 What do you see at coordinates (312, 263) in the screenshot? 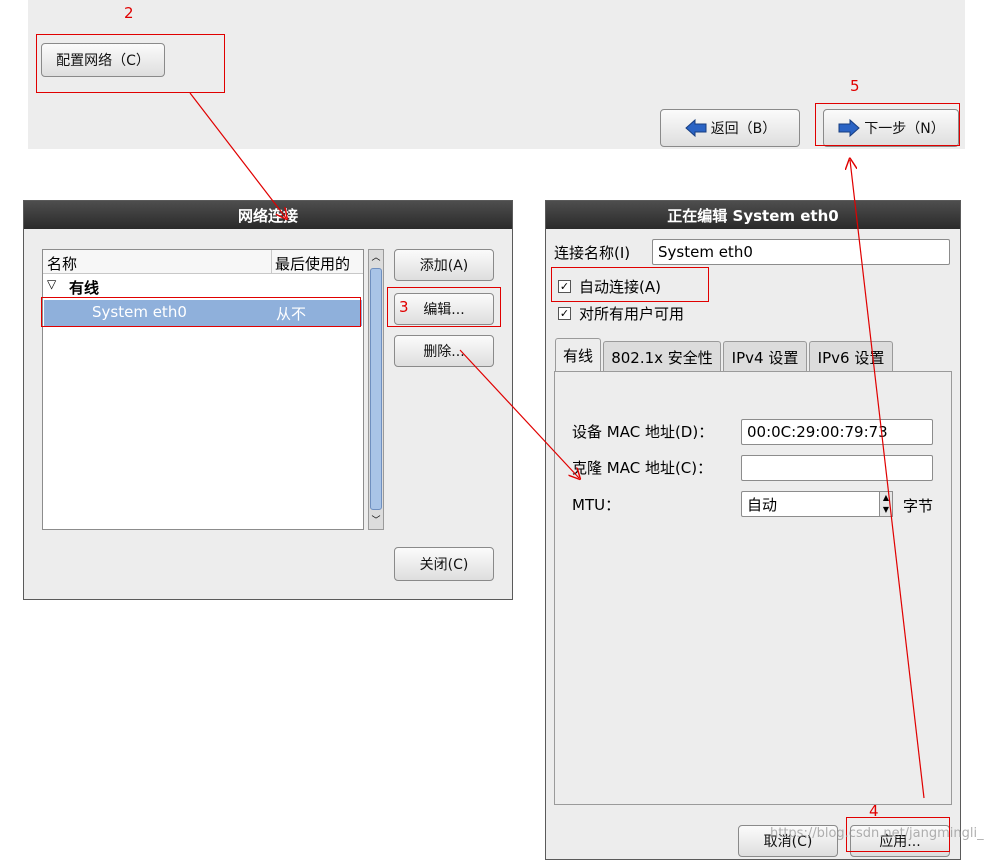
I see `column-last-used: 最后使用的` at bounding box center [312, 263].